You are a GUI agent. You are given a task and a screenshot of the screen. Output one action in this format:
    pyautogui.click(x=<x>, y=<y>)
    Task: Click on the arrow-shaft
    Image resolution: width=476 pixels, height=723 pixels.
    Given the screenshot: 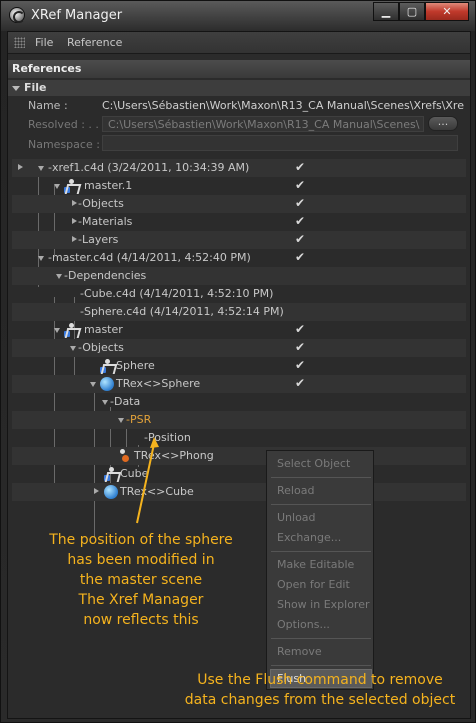 What is the action you would take?
    pyautogui.click(x=145, y=483)
    